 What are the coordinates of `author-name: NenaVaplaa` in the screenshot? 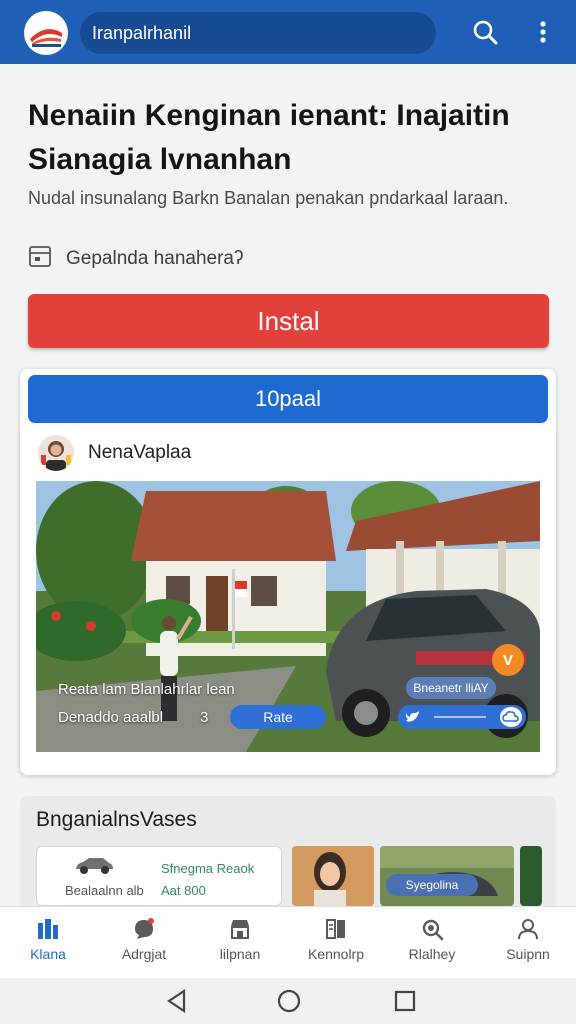 It's located at (140, 452).